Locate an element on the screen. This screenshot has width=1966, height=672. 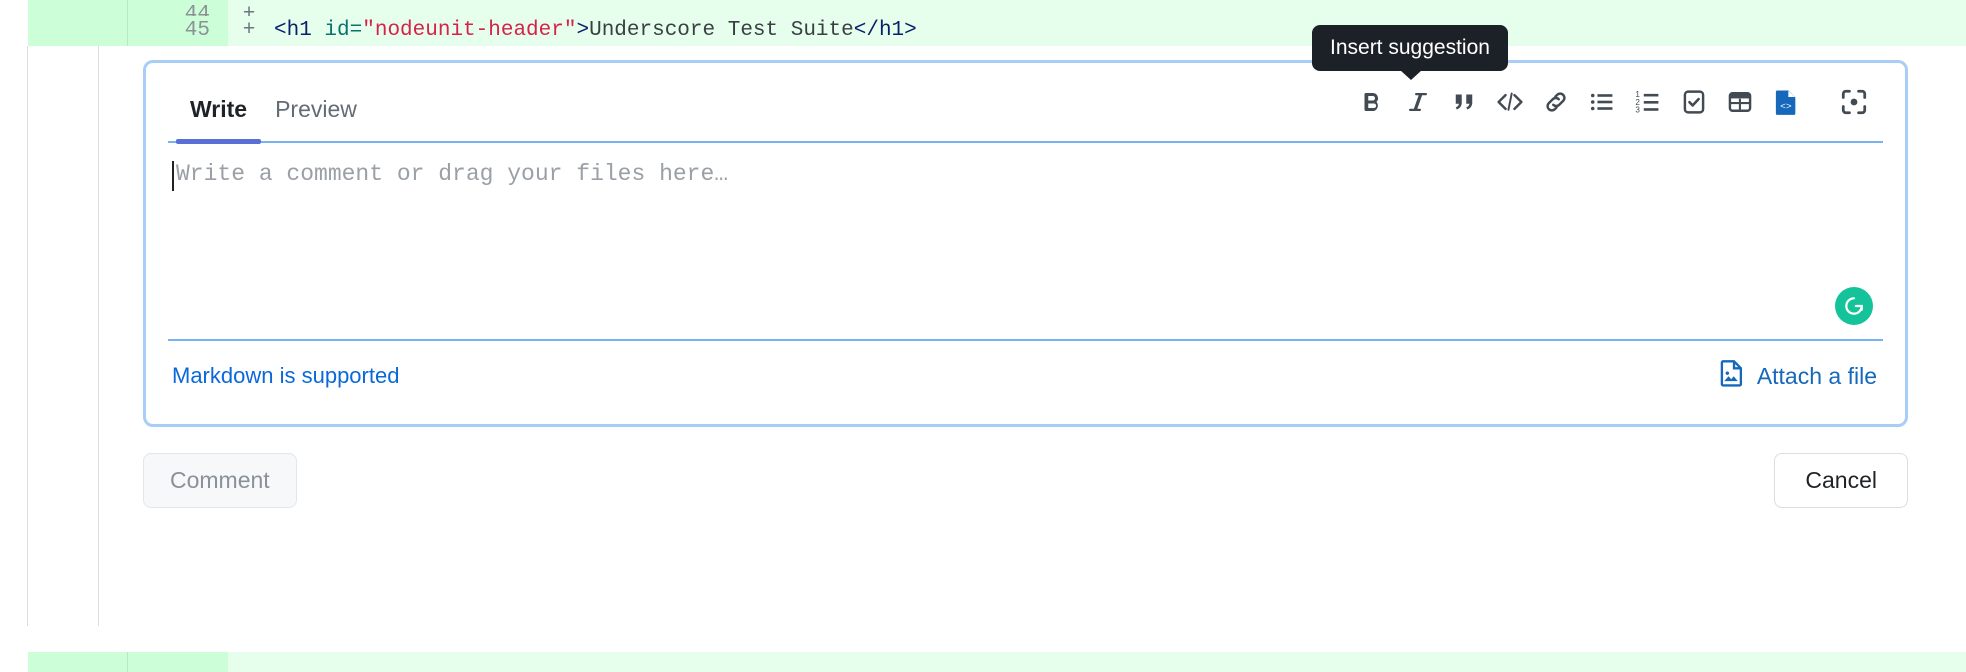
quote-icon is located at coordinates (1464, 102).